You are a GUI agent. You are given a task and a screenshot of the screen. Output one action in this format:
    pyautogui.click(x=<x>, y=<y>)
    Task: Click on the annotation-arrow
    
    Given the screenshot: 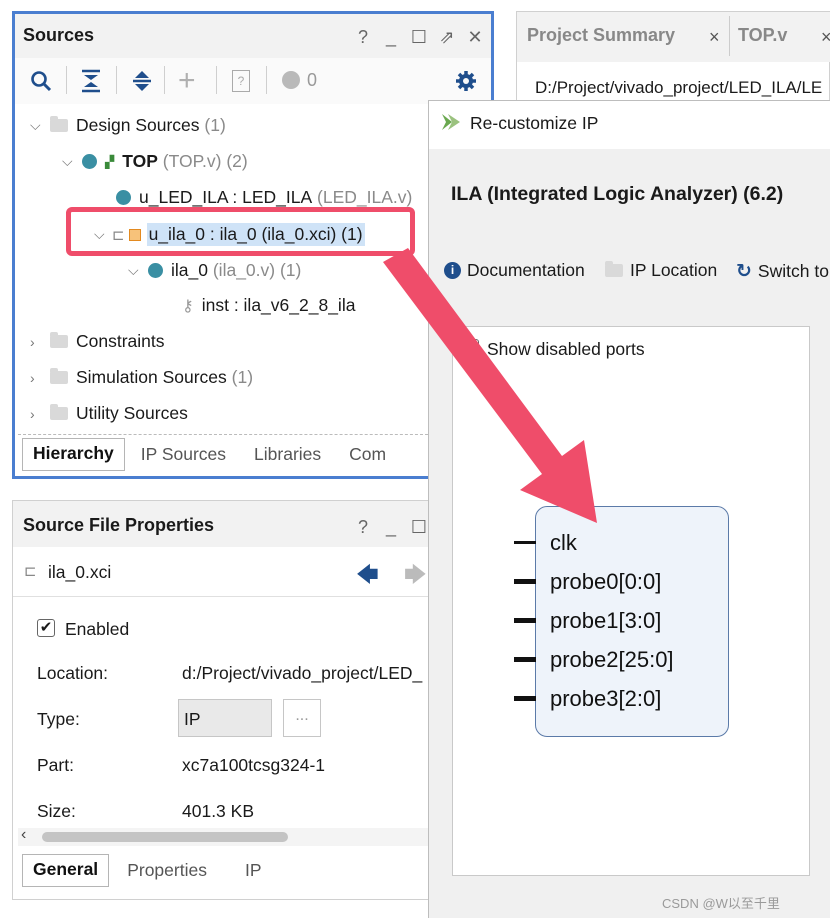 What is the action you would take?
    pyautogui.click(x=490, y=385)
    